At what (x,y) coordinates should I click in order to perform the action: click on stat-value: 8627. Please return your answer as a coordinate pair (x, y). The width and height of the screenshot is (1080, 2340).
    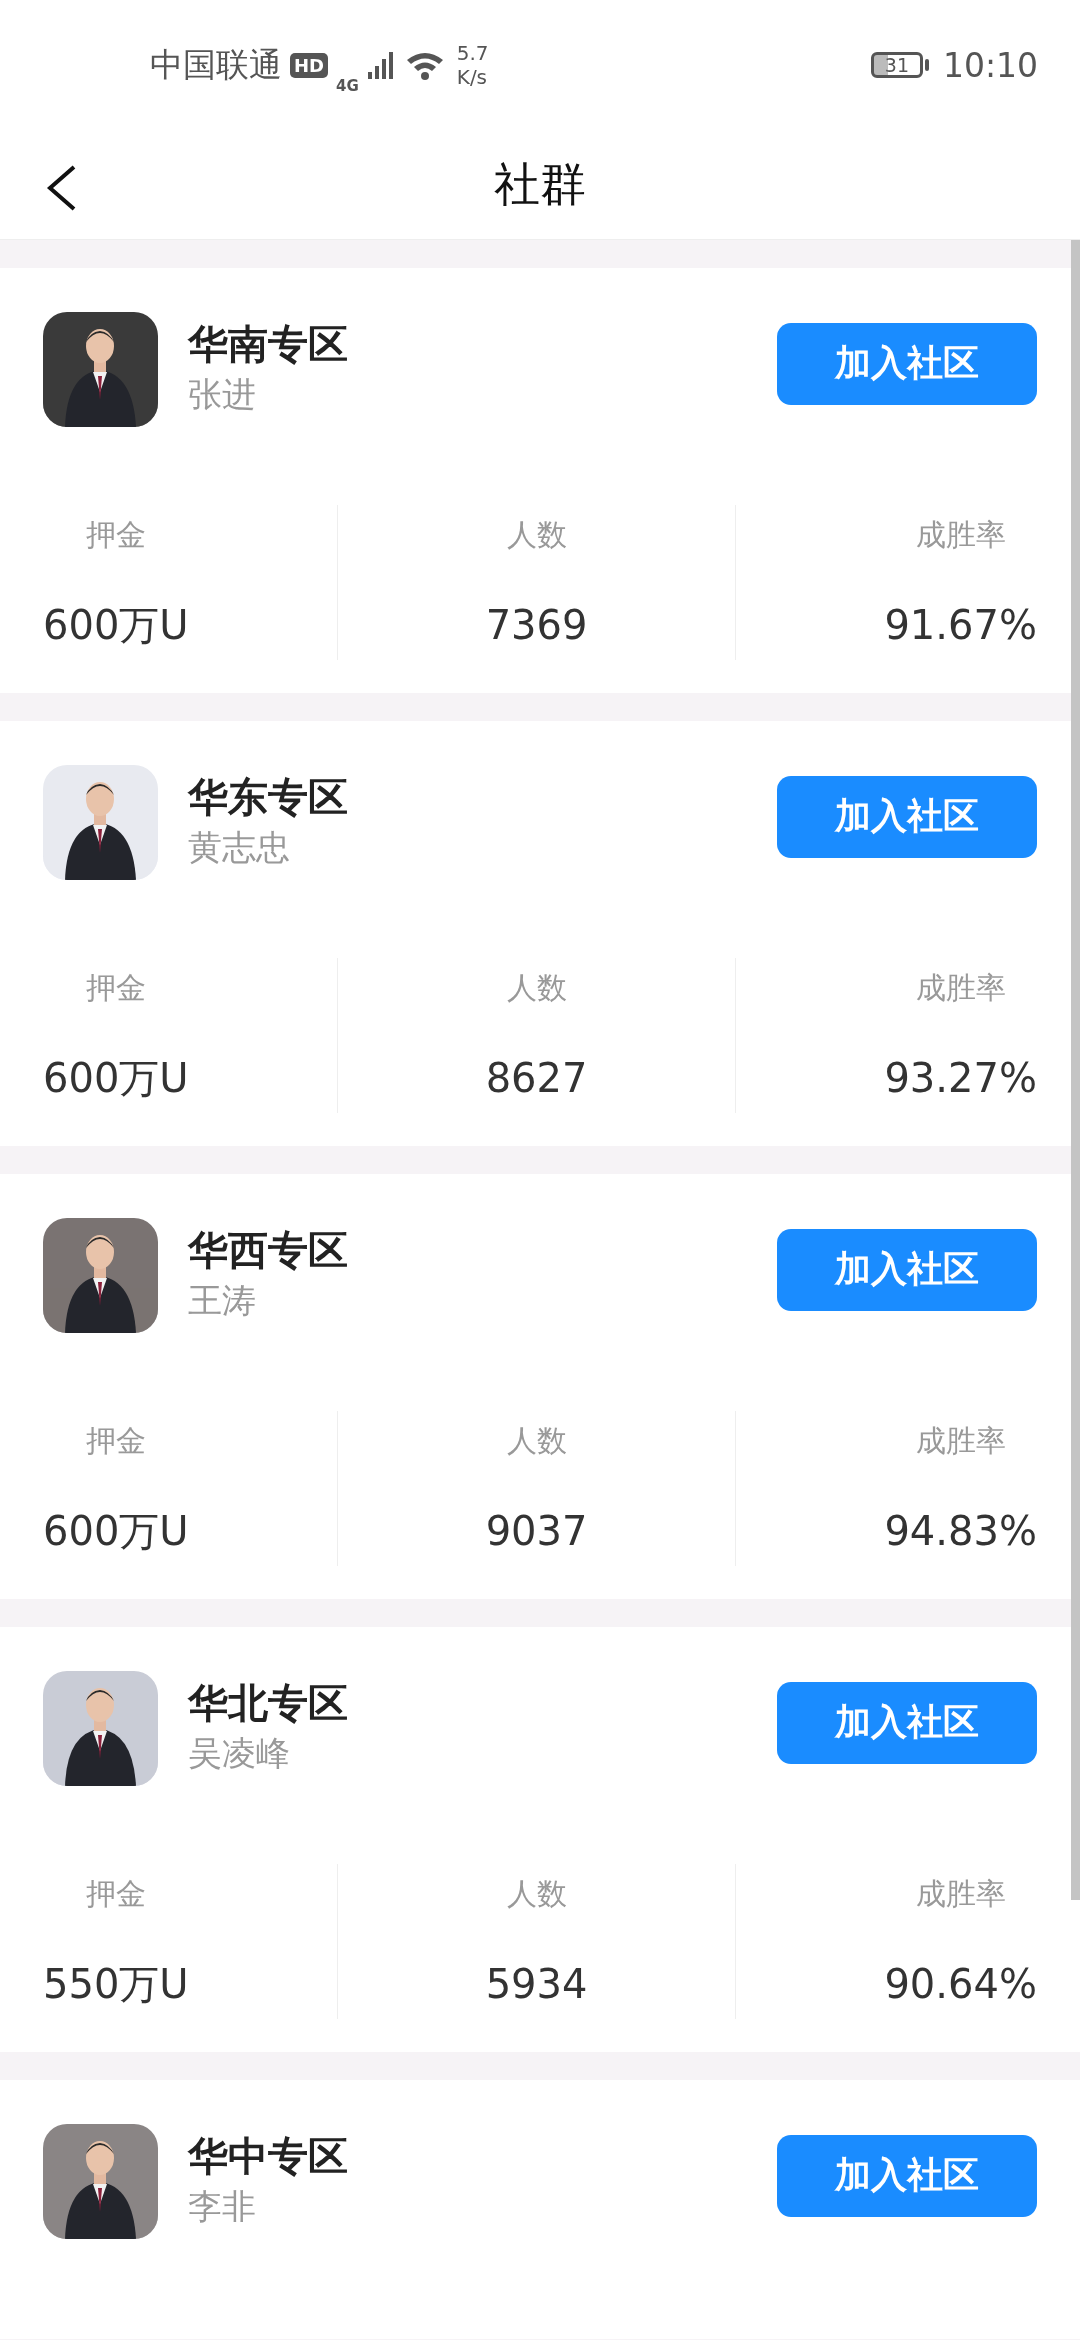
    Looking at the image, I should click on (536, 1078).